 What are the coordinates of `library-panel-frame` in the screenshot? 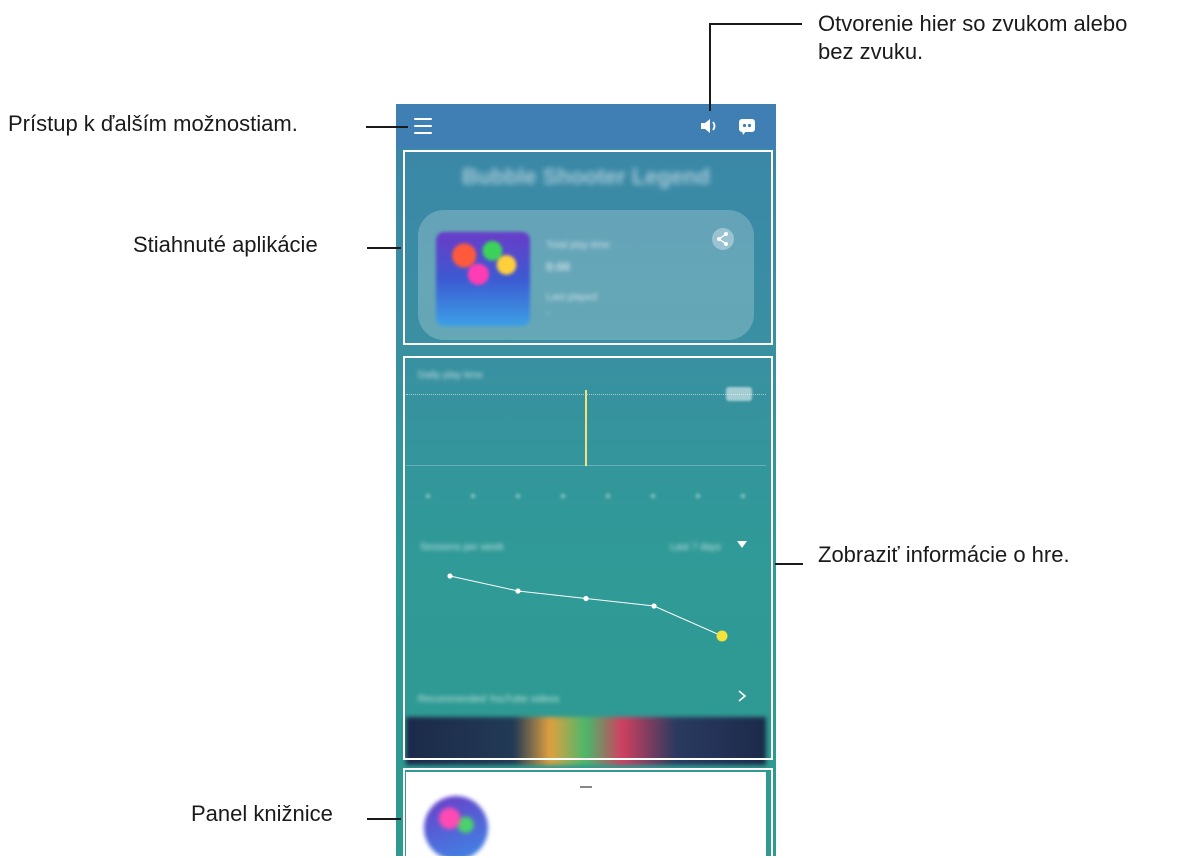 It's located at (588, 813).